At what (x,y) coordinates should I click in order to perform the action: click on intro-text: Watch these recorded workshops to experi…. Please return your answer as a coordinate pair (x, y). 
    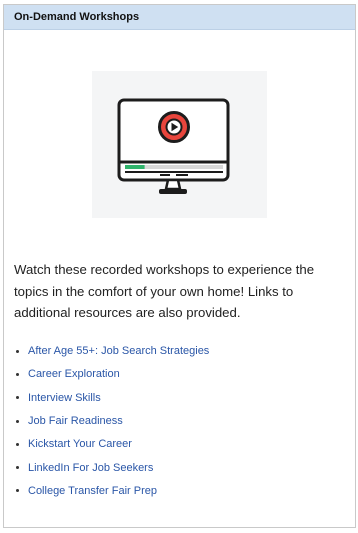
    Looking at the image, I should click on (164, 291).